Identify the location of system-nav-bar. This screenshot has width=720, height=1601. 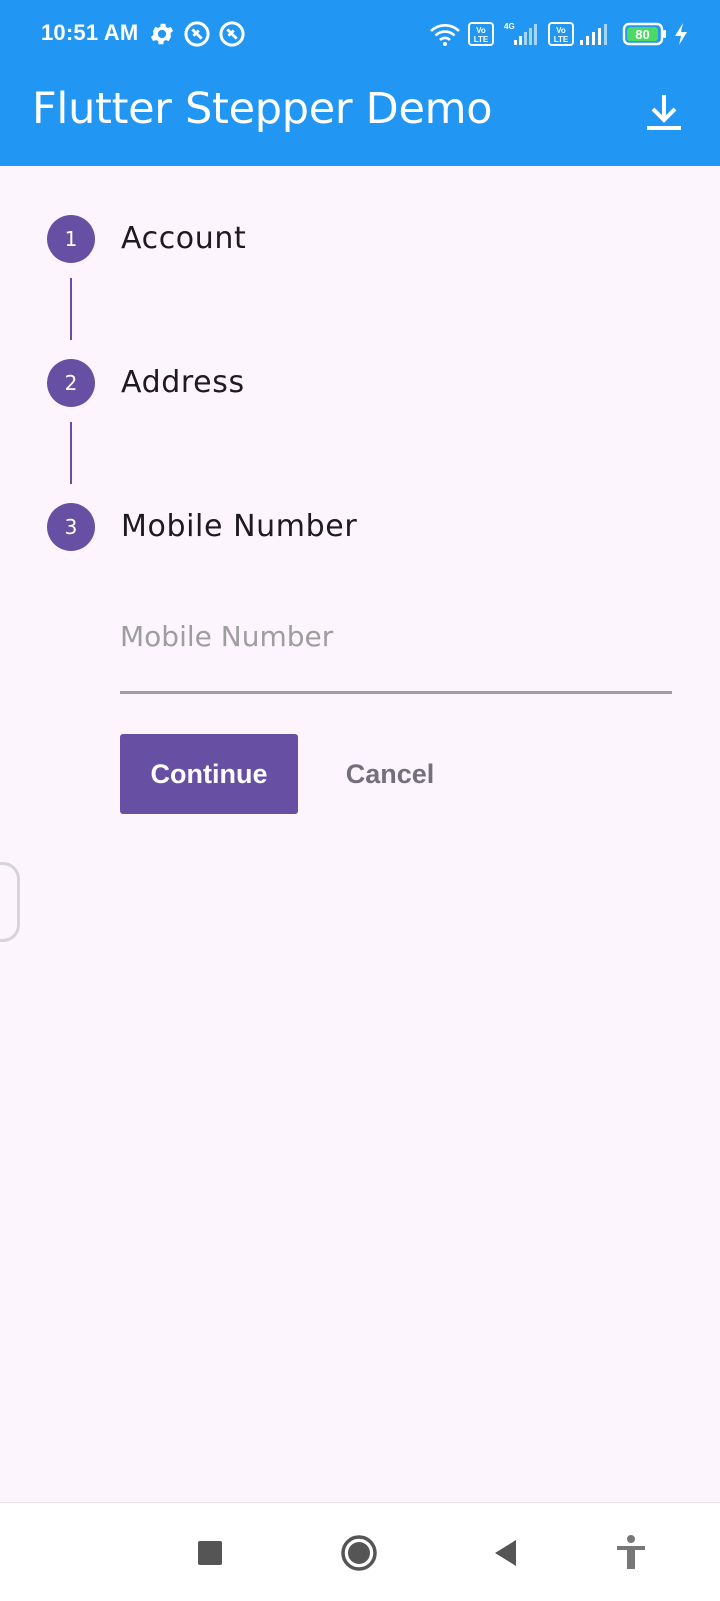
(360, 1551).